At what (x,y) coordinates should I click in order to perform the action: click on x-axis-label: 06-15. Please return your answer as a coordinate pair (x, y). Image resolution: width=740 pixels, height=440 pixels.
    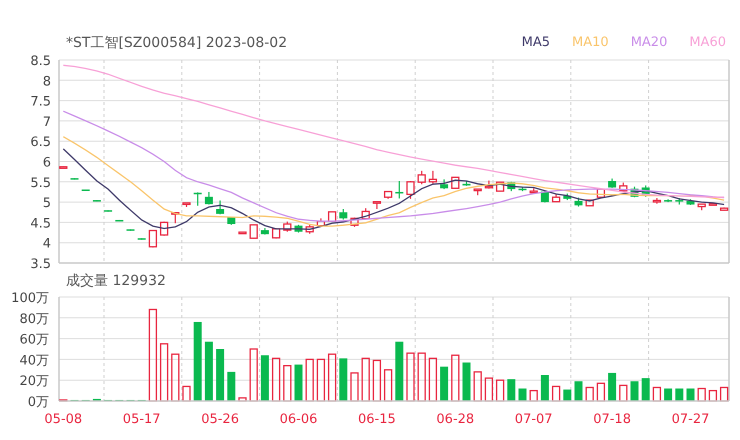
    Looking at the image, I should click on (377, 419).